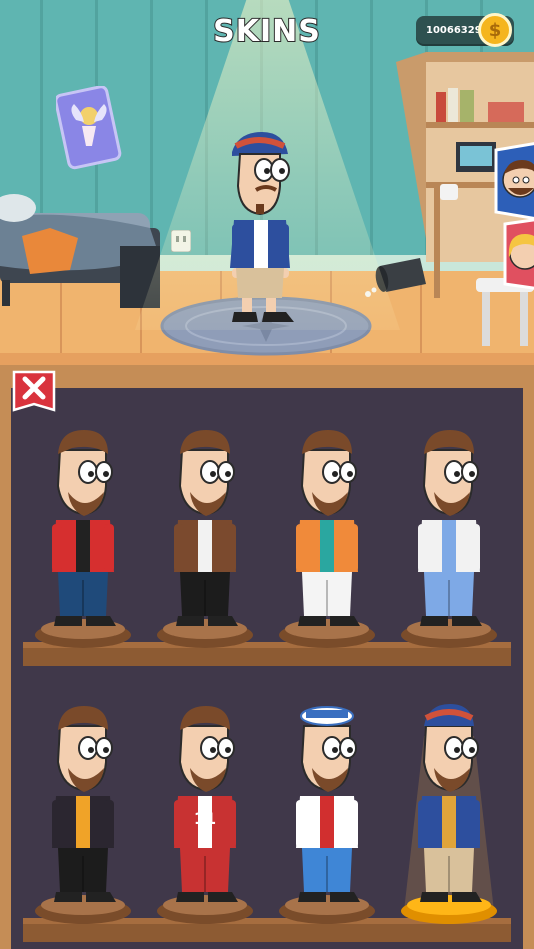 The height and width of the screenshot is (949, 534). Describe the element at coordinates (449, 811) in the screenshot. I see `skin-slot-bandana-streetwear` at that location.